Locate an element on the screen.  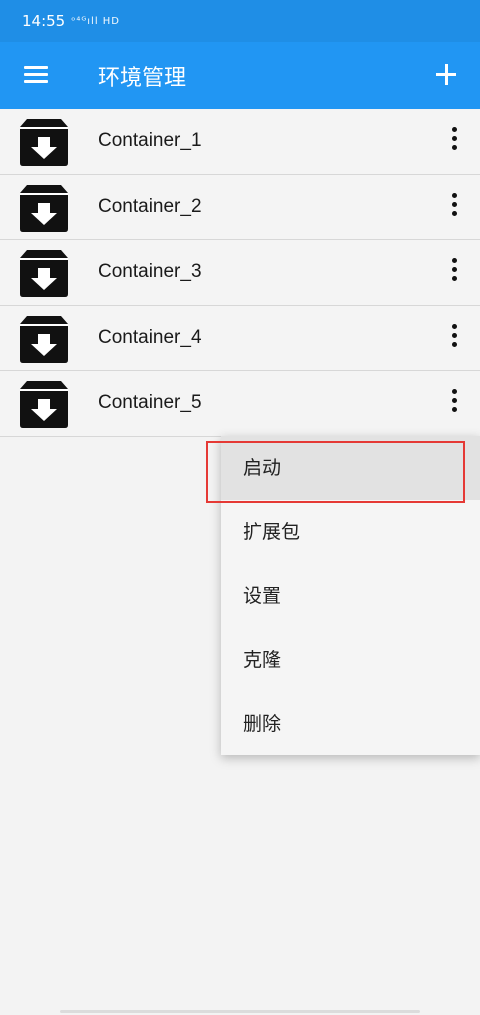
list-item: Container_4 is located at coordinates (240, 338).